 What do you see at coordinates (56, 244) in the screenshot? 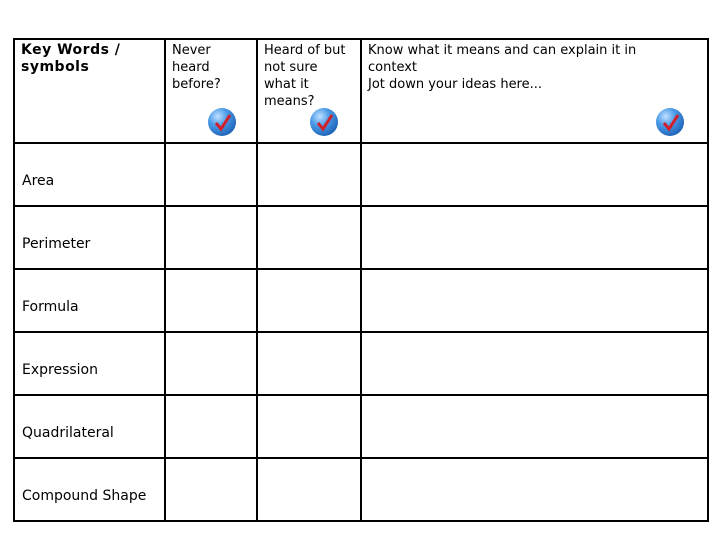
I see `key-word: Perimeter` at bounding box center [56, 244].